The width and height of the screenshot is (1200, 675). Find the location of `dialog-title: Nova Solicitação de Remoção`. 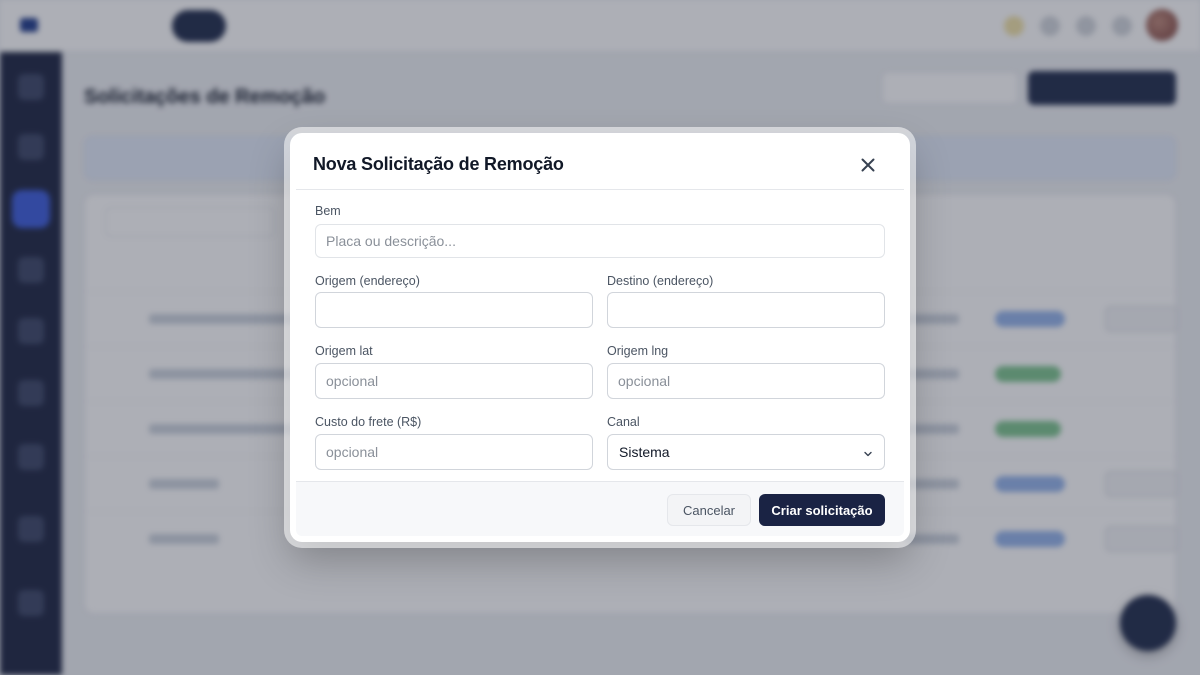

dialog-title: Nova Solicitação de Remoção is located at coordinates (438, 164).